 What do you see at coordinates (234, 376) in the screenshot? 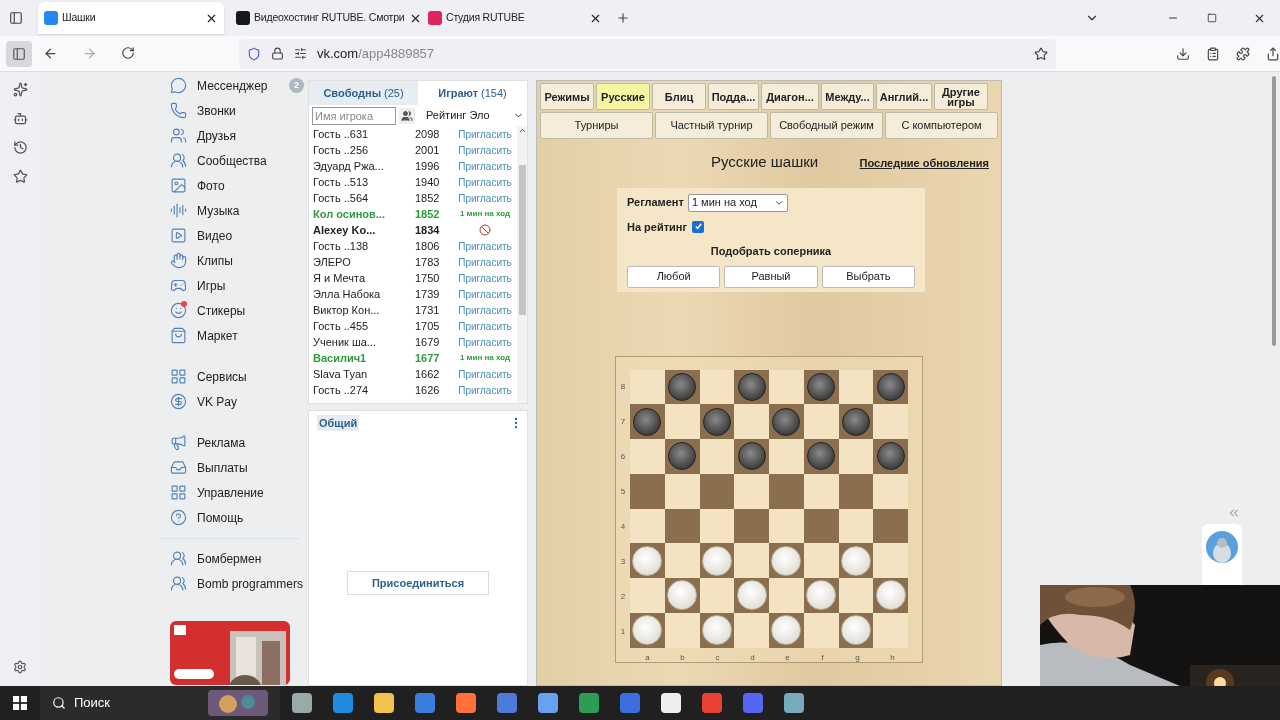
I see `nav-item: Сервисы` at bounding box center [234, 376].